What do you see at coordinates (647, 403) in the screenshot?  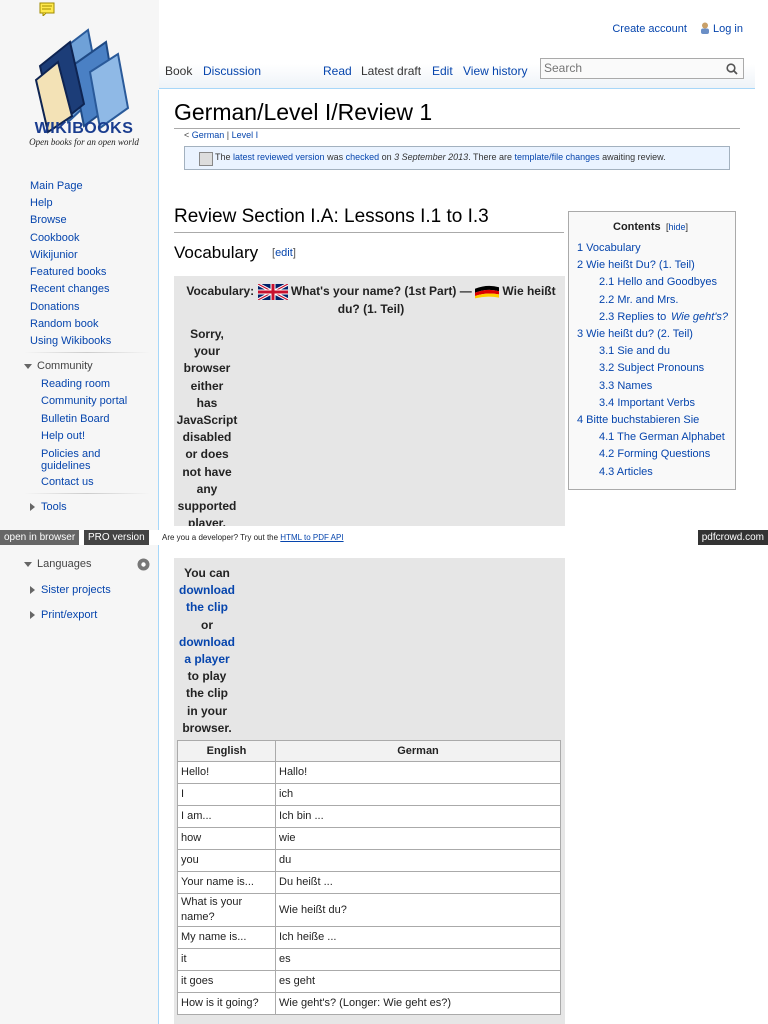 I see `toc-item: 3.4 Important Verbs` at bounding box center [647, 403].